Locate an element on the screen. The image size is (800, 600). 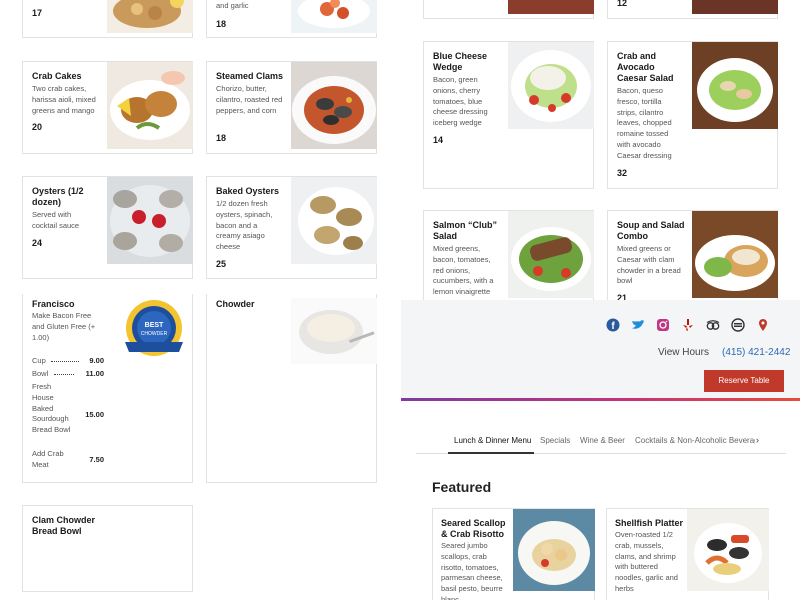
active-tab-underline is located at coordinates (491, 453).